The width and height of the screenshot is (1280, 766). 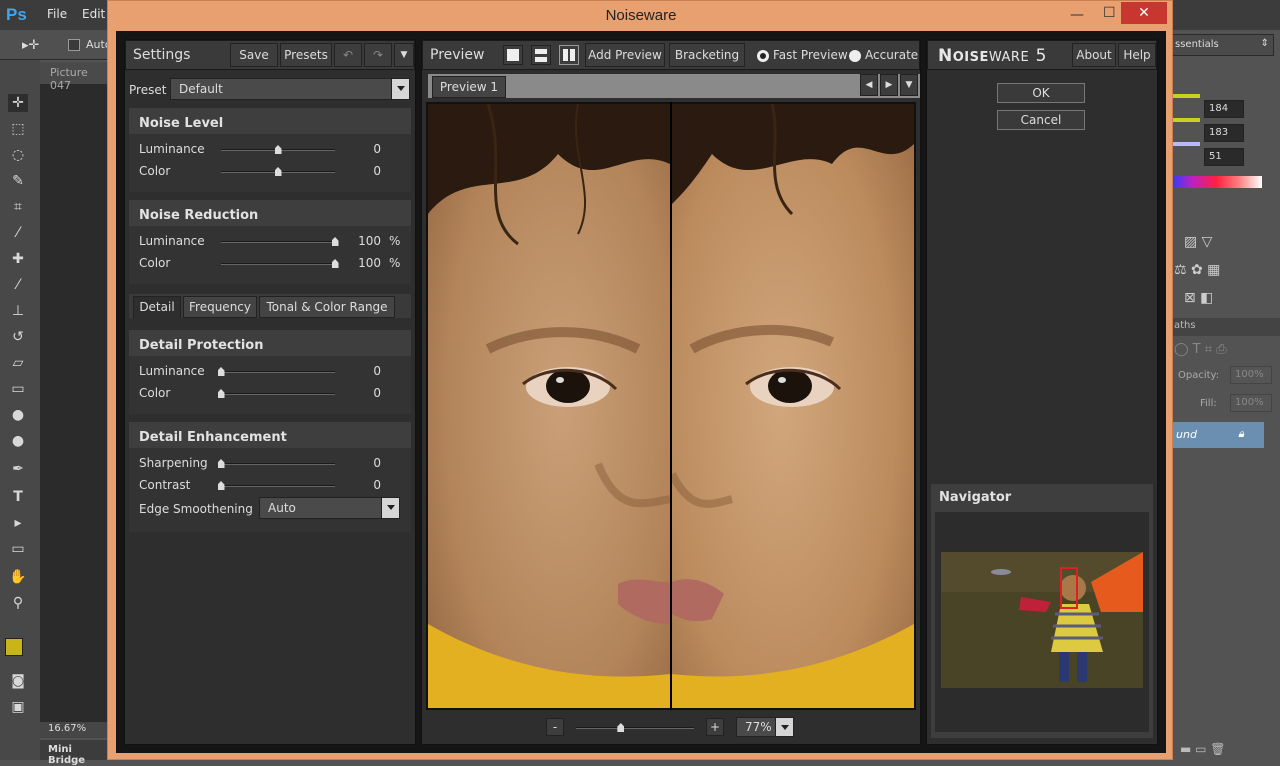 I want to click on close-icon: ✕, so click(x=1144, y=13).